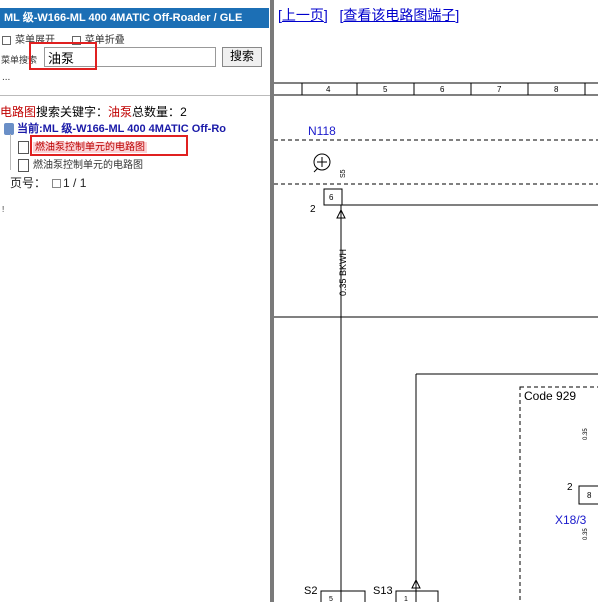 The width and height of the screenshot is (598, 602). Describe the element at coordinates (385, 89) in the screenshot. I see `ruler-5: 5` at that location.